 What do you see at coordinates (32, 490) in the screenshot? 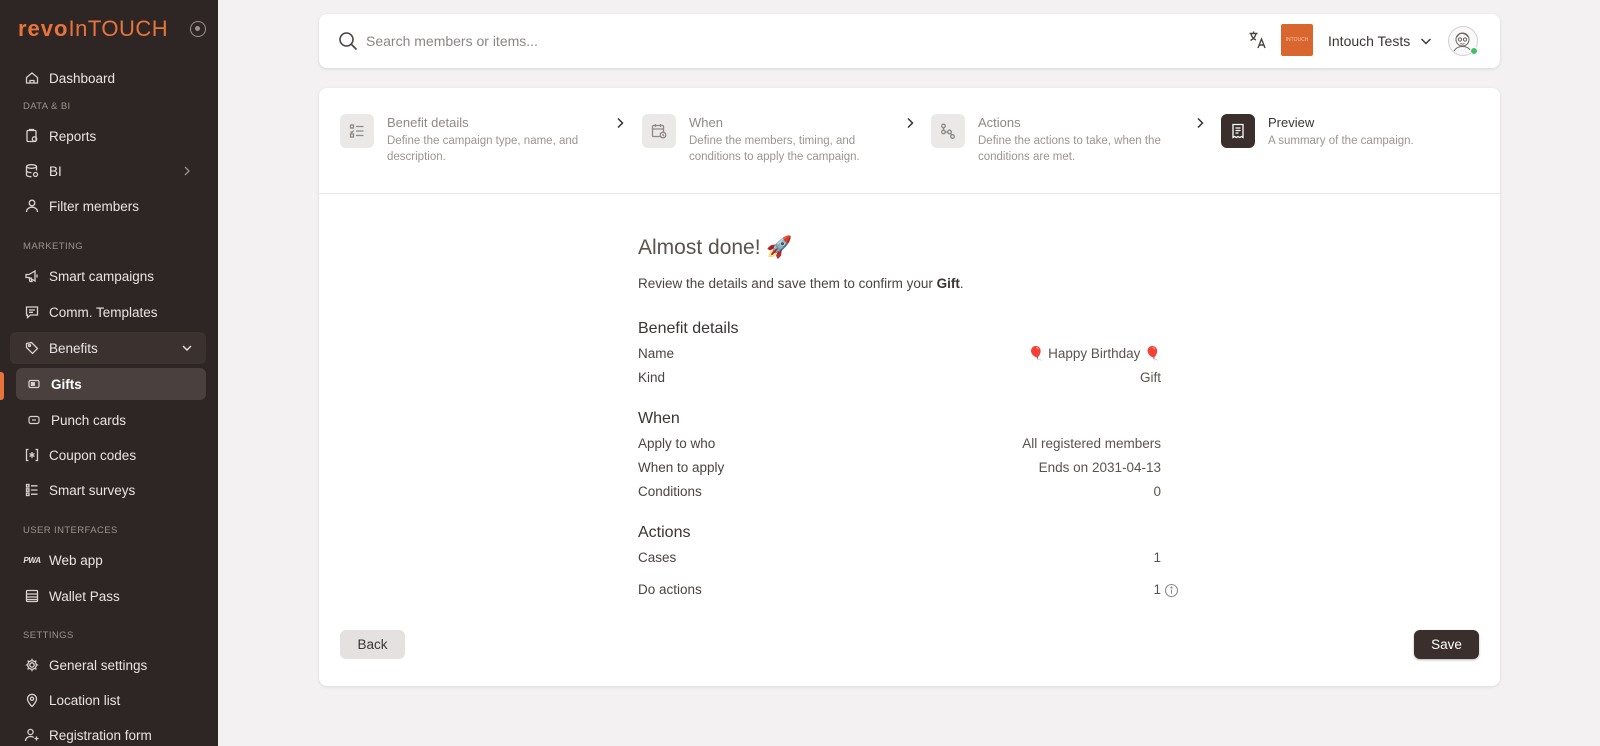
I see `list-icon` at bounding box center [32, 490].